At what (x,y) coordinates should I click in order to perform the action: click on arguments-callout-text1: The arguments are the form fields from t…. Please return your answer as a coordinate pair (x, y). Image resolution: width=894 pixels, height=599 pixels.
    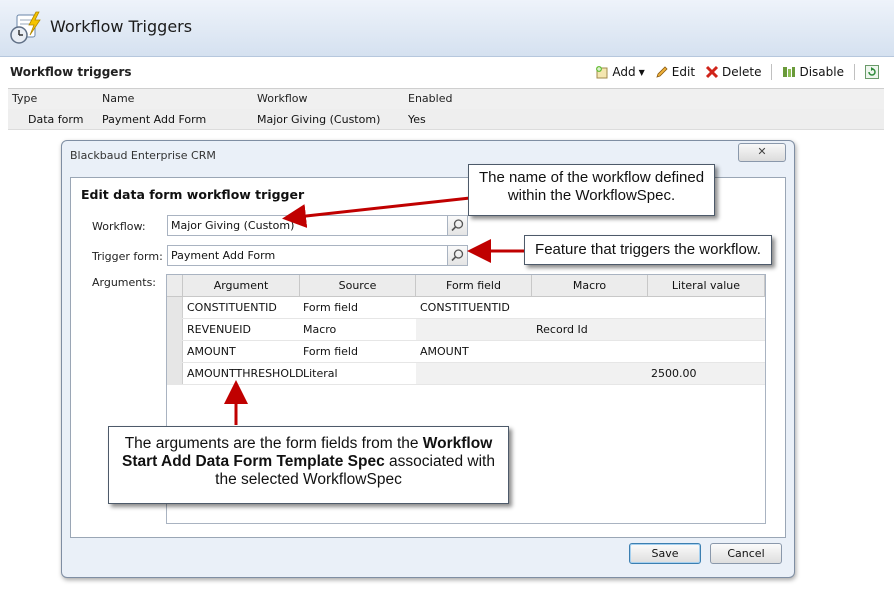
    Looking at the image, I should click on (273, 443).